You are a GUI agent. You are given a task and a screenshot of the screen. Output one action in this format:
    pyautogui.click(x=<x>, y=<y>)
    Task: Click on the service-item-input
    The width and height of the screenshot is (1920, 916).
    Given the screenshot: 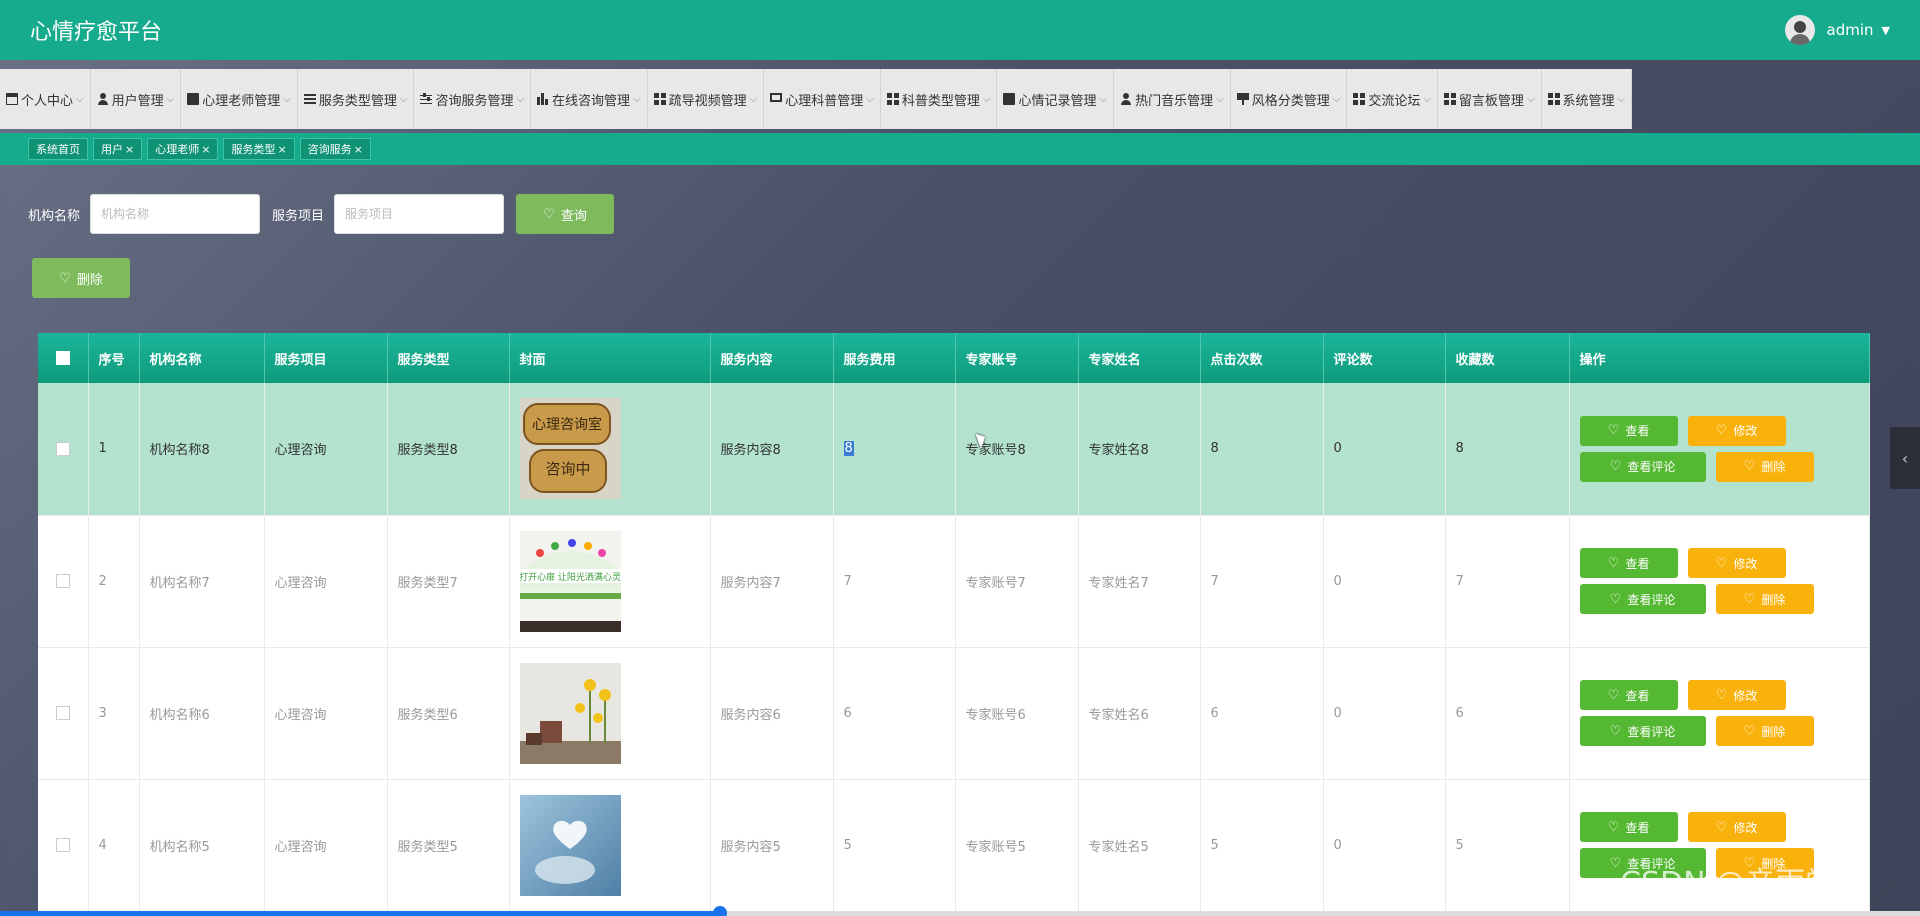 What is the action you would take?
    pyautogui.click(x=419, y=214)
    